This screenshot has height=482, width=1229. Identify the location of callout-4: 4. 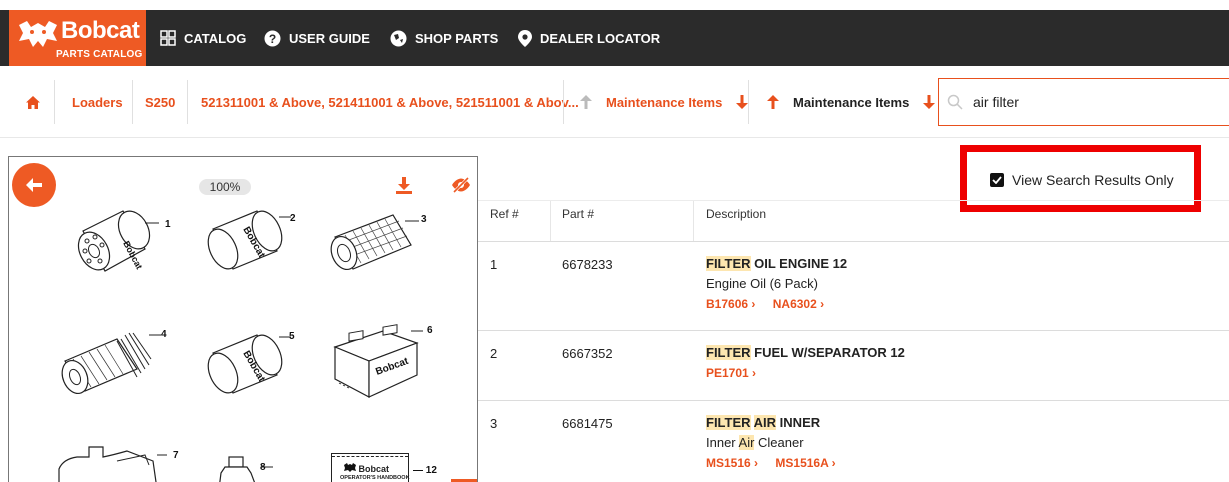
(164, 334).